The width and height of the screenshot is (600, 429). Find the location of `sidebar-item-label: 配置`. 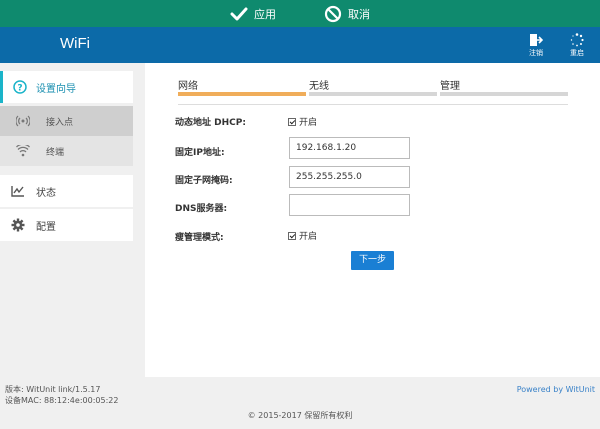

sidebar-item-label: 配置 is located at coordinates (46, 227).